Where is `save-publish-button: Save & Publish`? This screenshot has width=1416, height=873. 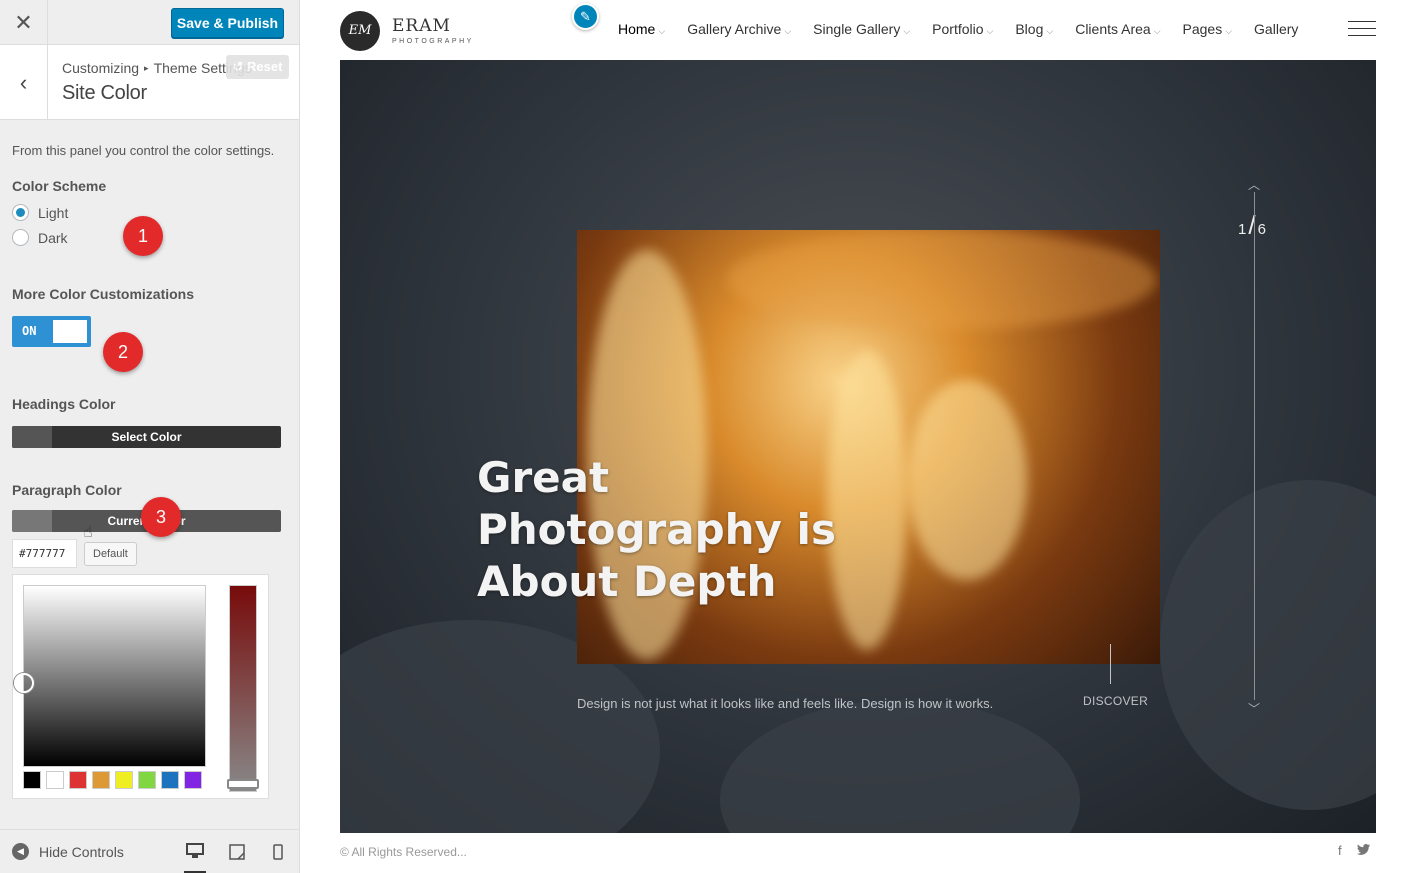 save-publish-button: Save & Publish is located at coordinates (227, 23).